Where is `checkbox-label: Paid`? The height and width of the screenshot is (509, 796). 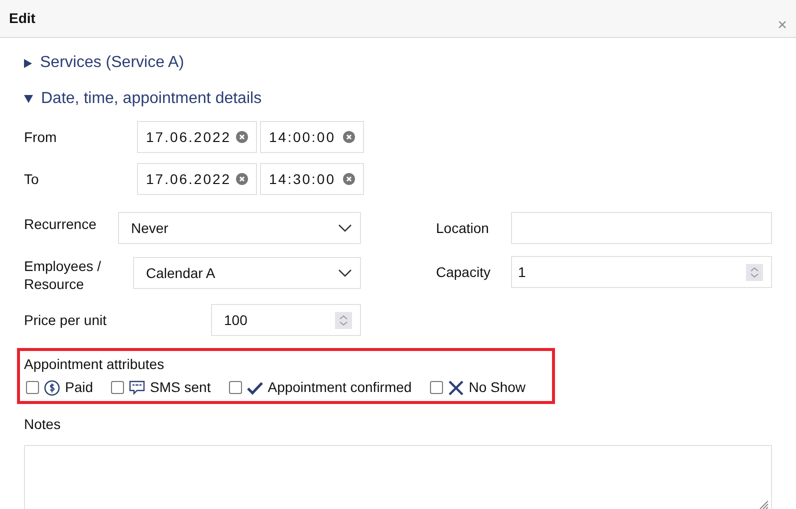 checkbox-label: Paid is located at coordinates (79, 387).